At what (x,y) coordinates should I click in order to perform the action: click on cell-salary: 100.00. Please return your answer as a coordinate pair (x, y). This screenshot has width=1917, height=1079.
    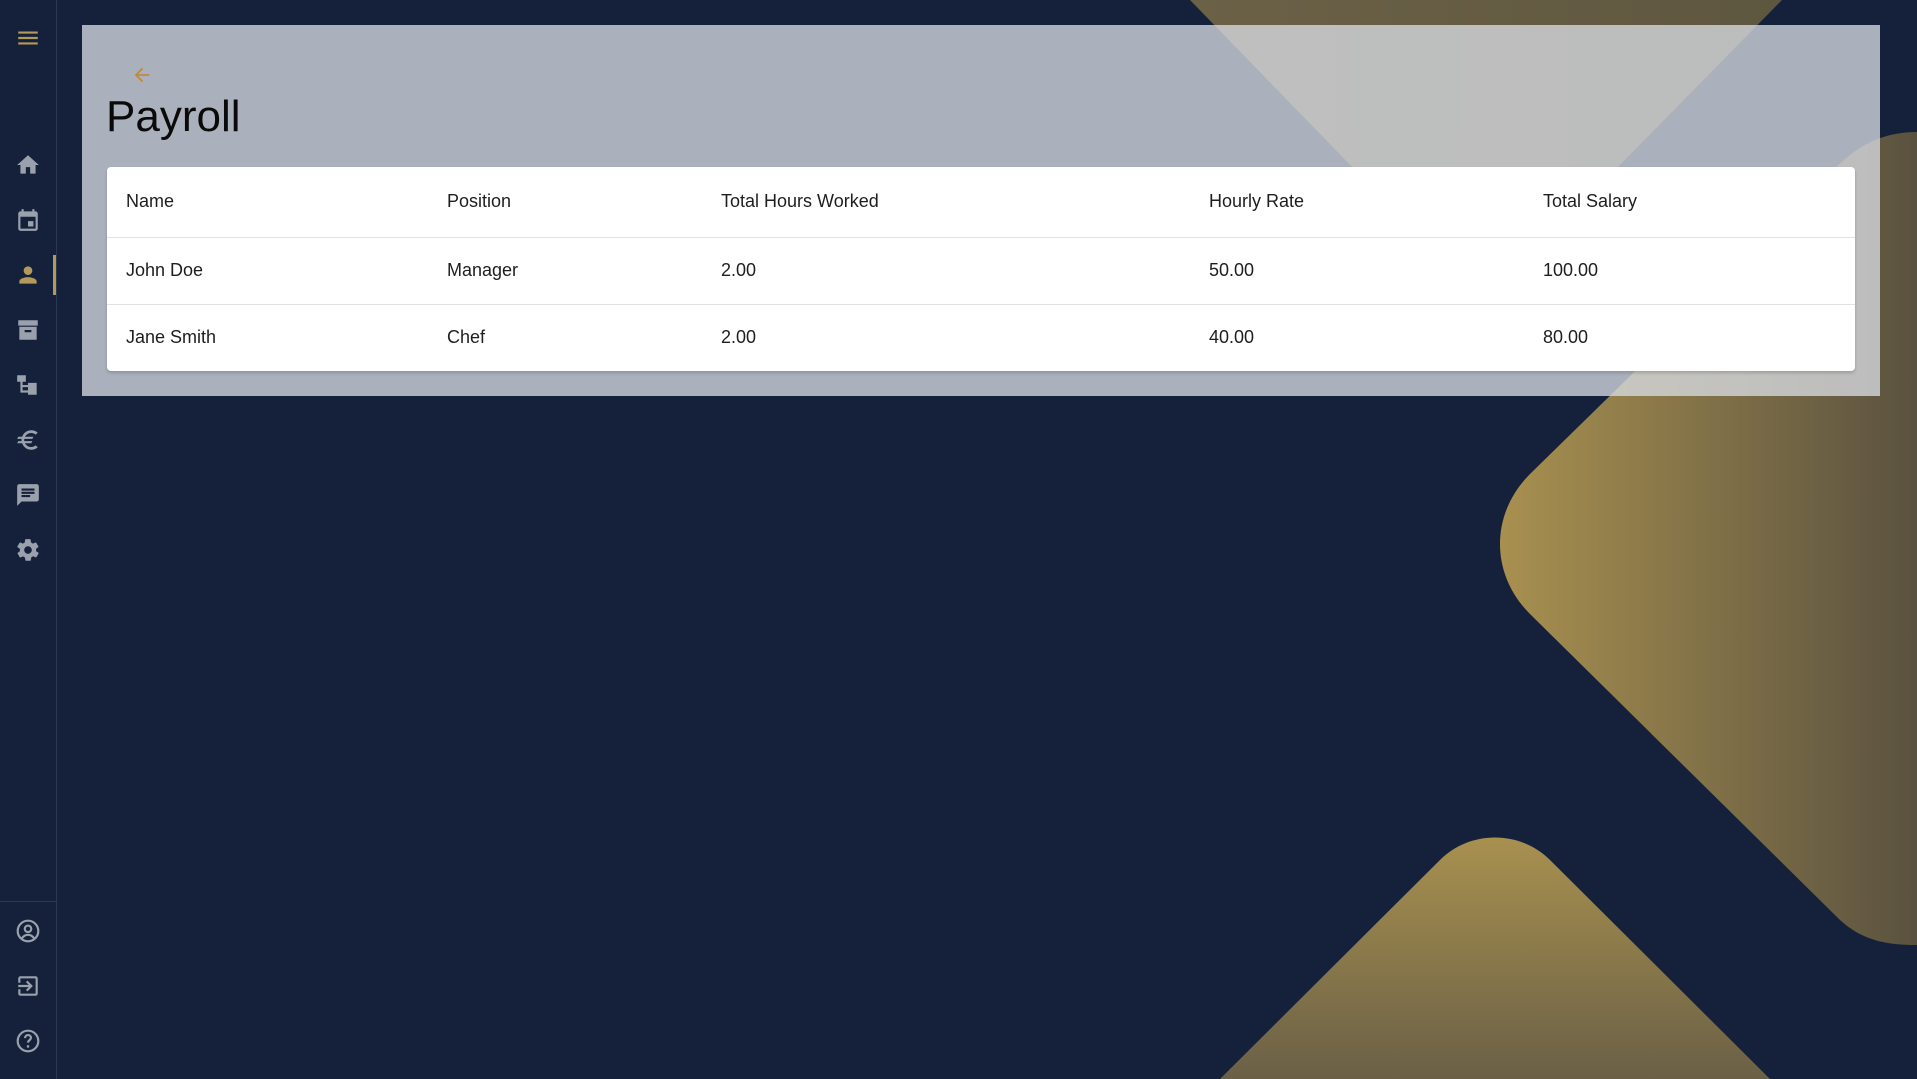
    Looking at the image, I should click on (1571, 270).